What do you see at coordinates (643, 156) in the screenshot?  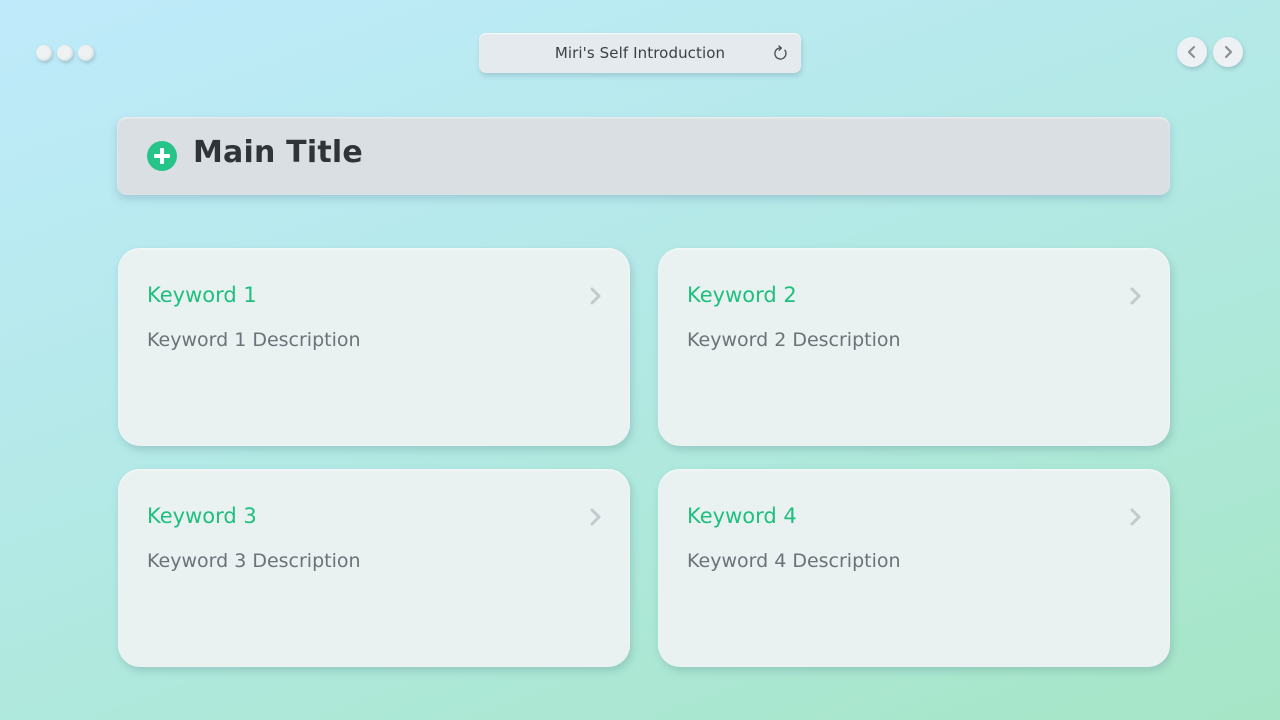 I see `main-title-header: Main Title` at bounding box center [643, 156].